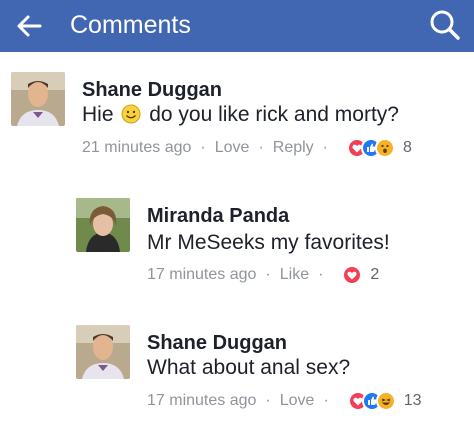 Image resolution: width=474 pixels, height=443 pixels. Describe the element at coordinates (249, 367) in the screenshot. I see `comment-text: What about anal sex?` at that location.